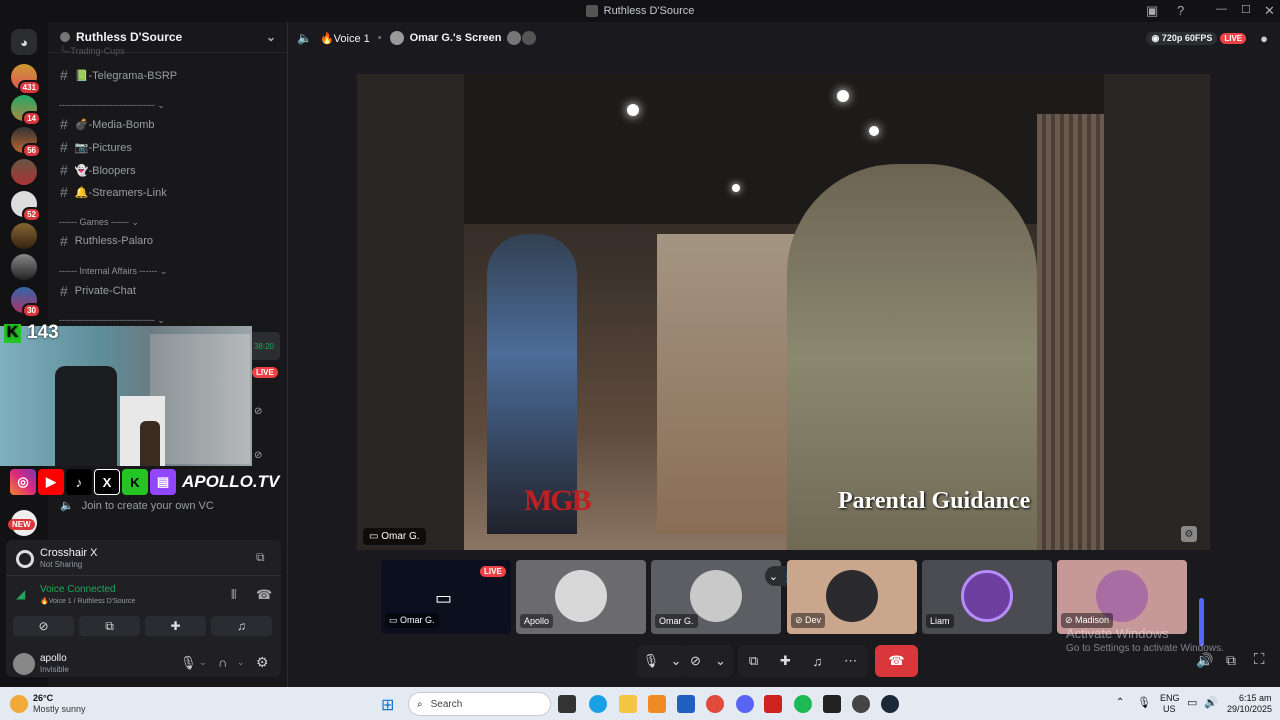 Image resolution: width=1280 pixels, height=720 pixels. I want to click on task-view-icon, so click(567, 704).